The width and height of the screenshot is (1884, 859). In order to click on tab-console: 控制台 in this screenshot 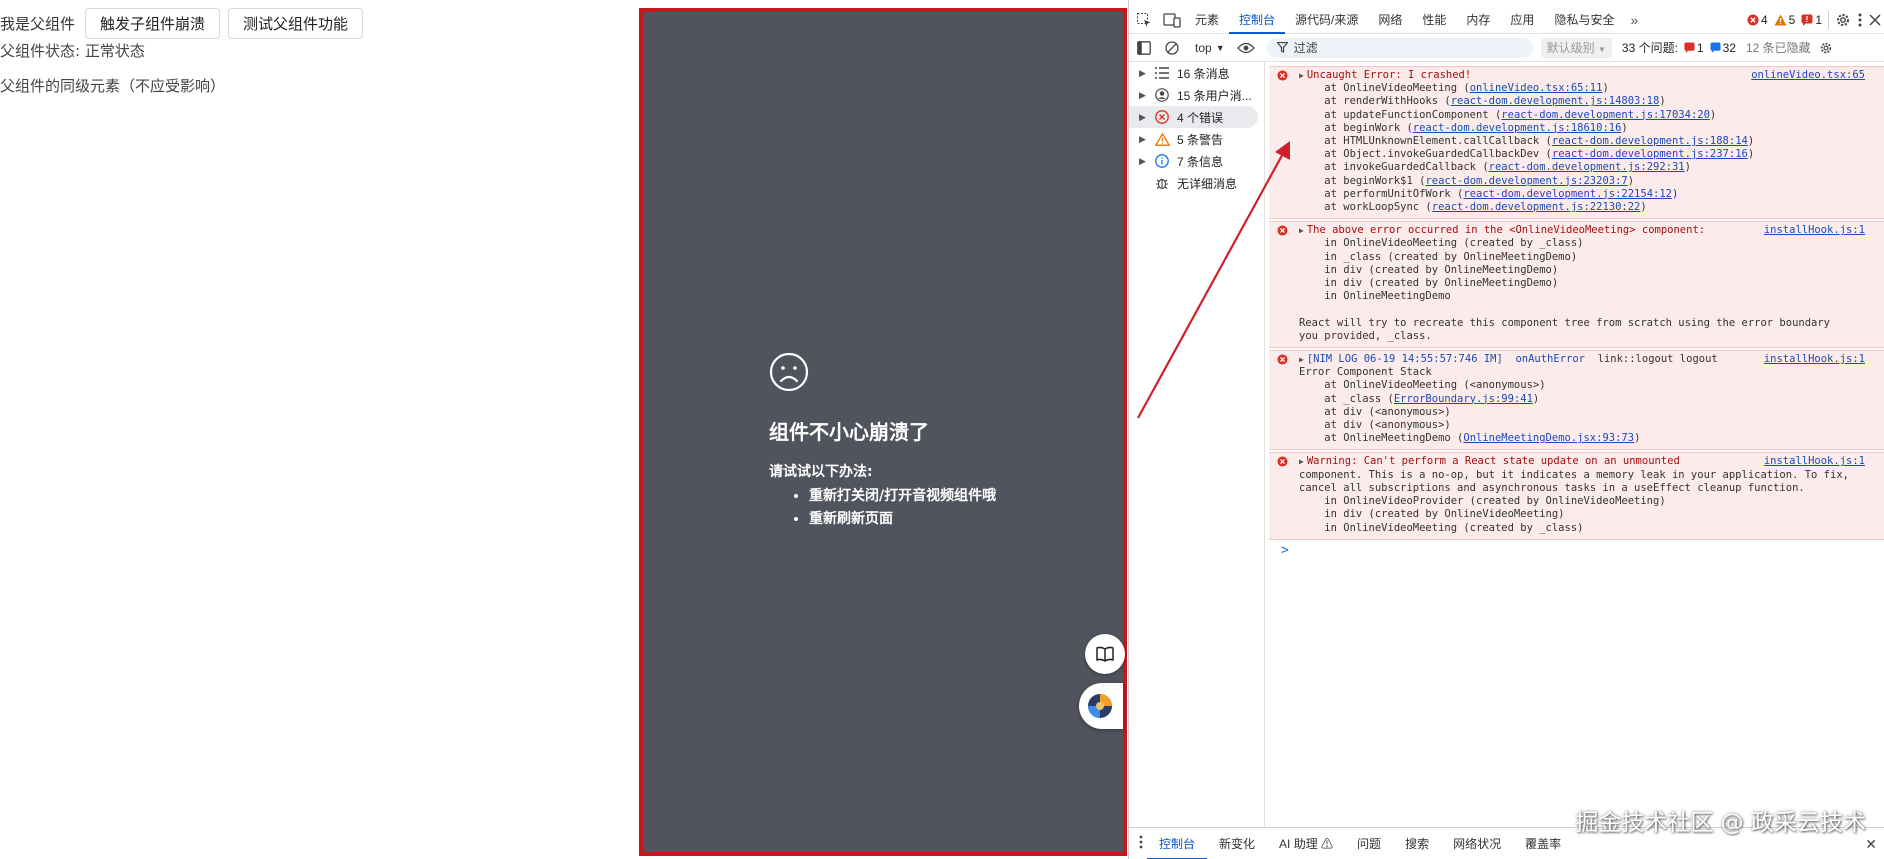, I will do `click(1257, 20)`.